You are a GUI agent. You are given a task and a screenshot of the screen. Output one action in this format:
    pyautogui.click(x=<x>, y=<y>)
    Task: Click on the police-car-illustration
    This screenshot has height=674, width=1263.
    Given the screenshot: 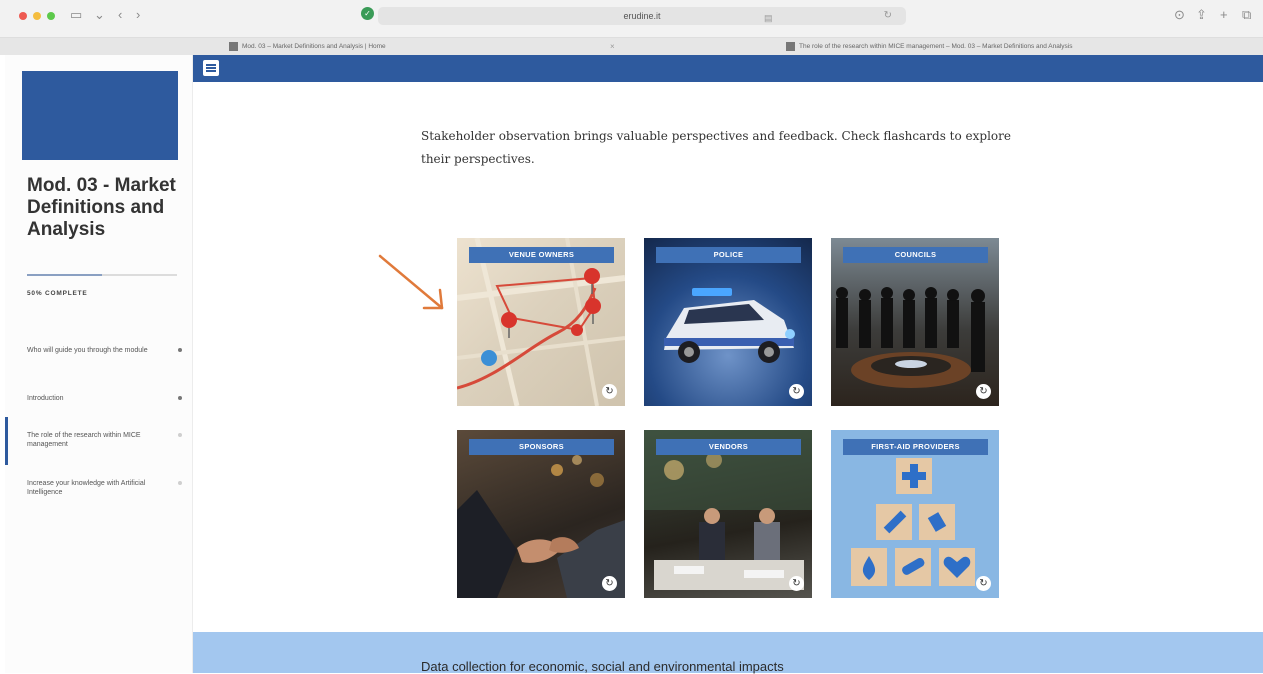 What is the action you would take?
    pyautogui.click(x=729, y=325)
    